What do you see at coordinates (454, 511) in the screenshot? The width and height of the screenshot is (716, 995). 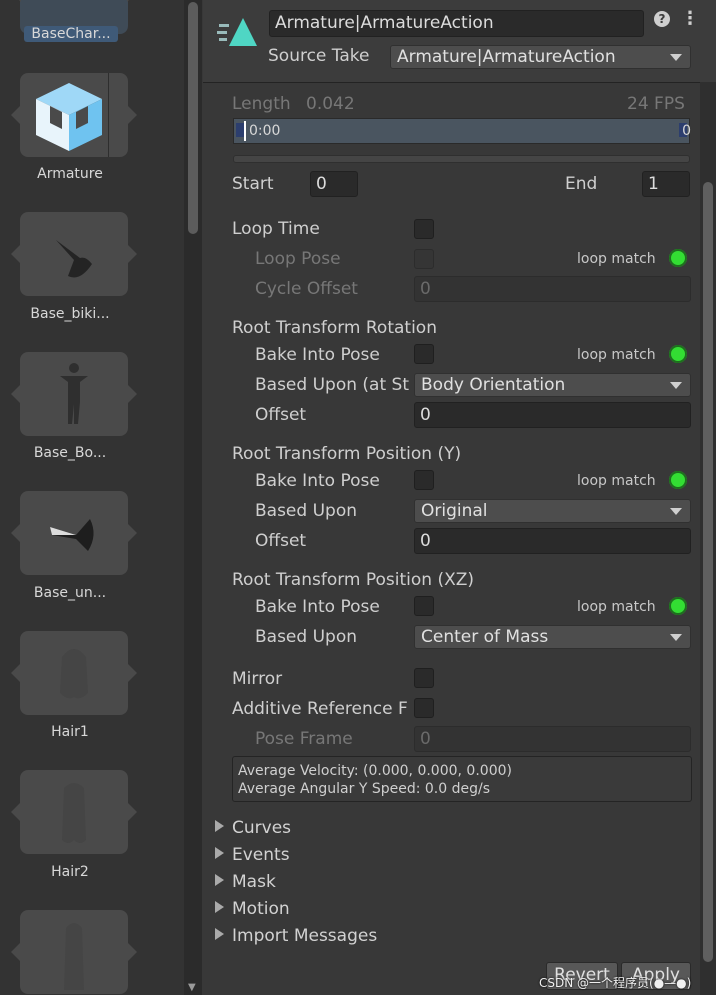 I see `pos-y-based-upon-value: Original` at bounding box center [454, 511].